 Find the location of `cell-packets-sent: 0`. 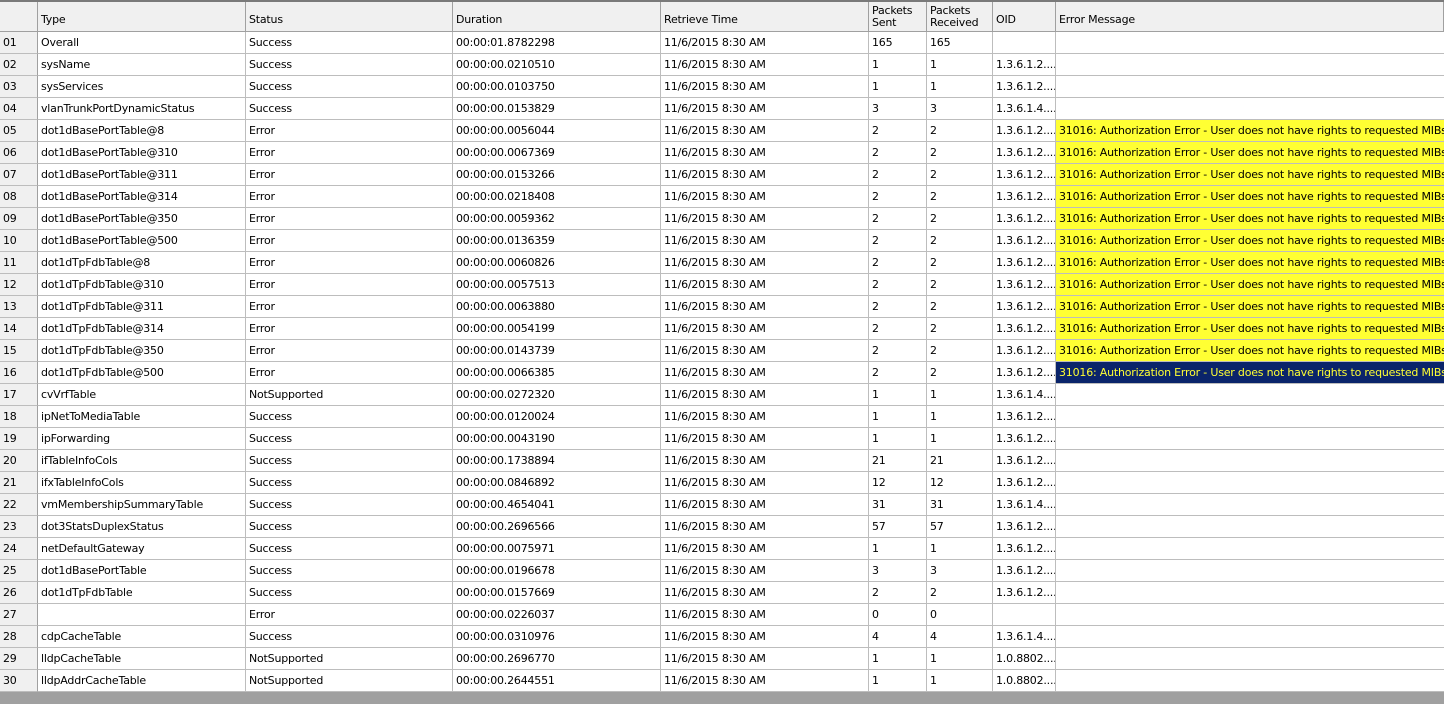

cell-packets-sent: 0 is located at coordinates (898, 615).